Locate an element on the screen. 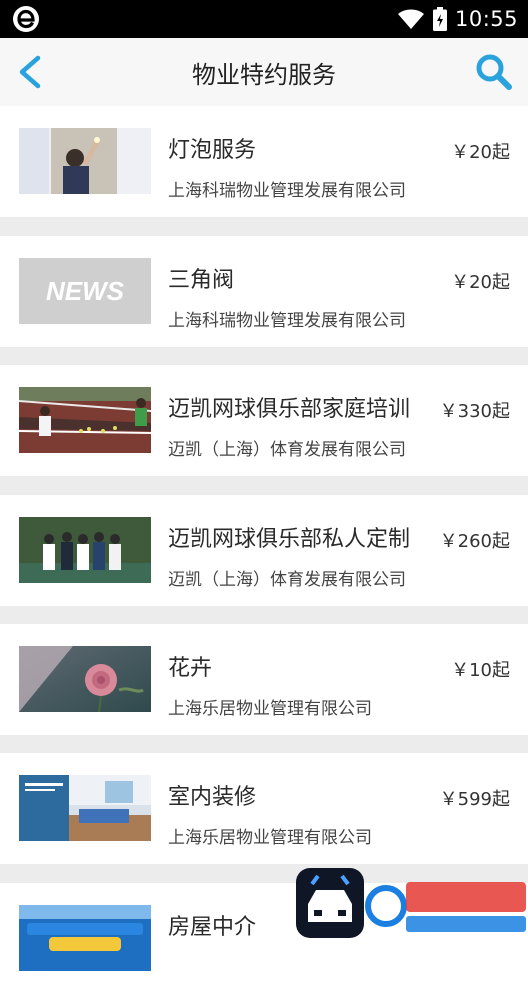 The image size is (528, 994). service-name: 迈凯网球俱乐部私人定制 is located at coordinates (289, 539).